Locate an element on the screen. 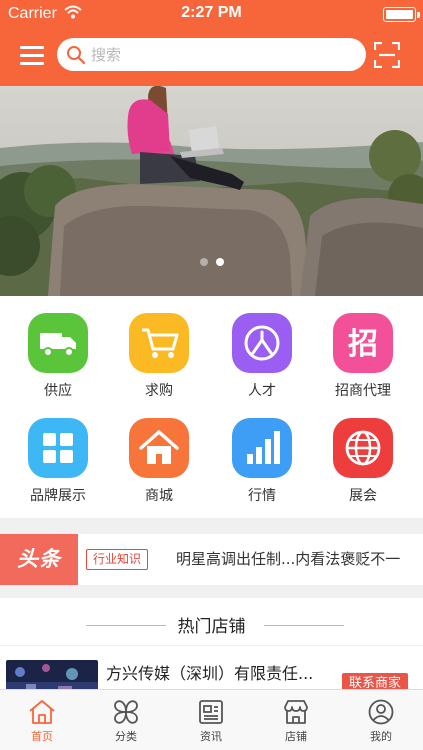 Image resolution: width=423 pixels, height=750 pixels. tab-home: 首页 is located at coordinates (42, 720).